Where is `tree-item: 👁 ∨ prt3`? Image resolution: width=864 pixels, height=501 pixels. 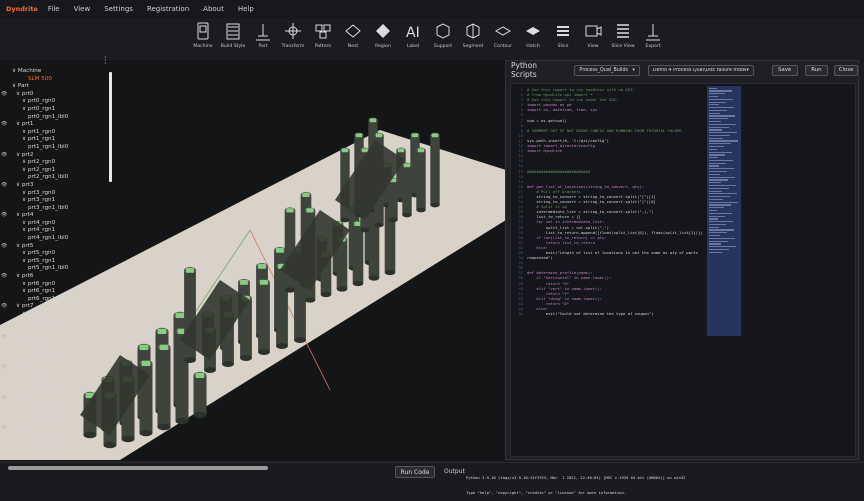
tree-item: 👁 ∨ prt3 is located at coordinates (58, 186).